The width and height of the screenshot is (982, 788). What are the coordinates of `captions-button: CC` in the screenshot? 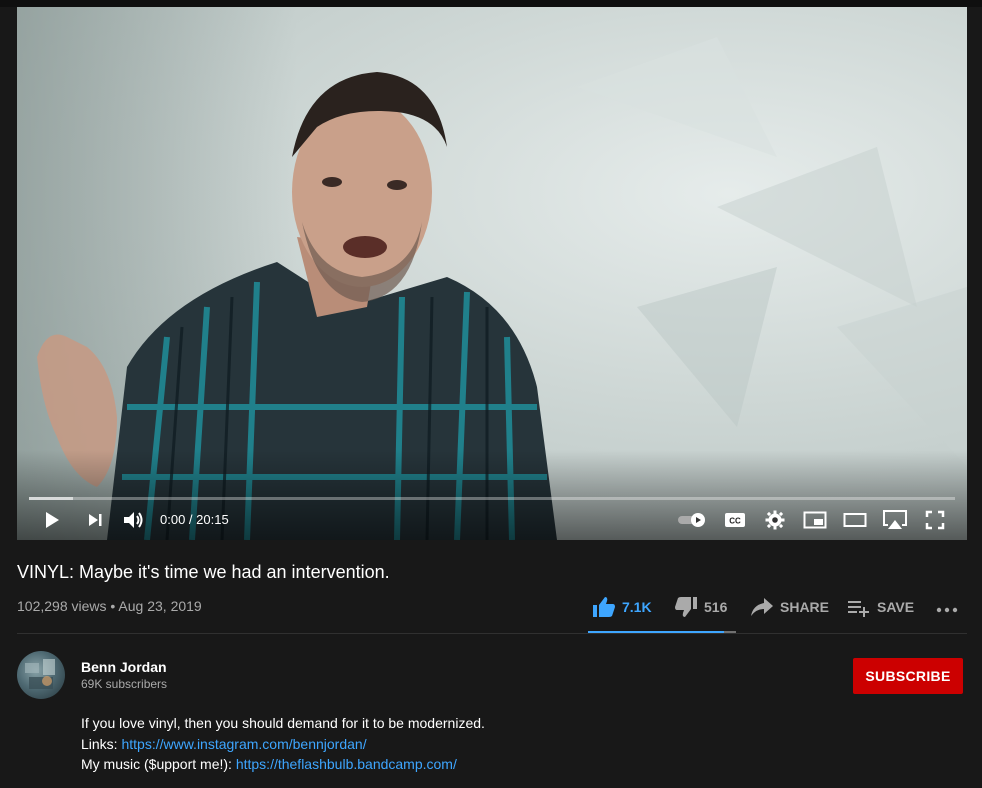 It's located at (735, 520).